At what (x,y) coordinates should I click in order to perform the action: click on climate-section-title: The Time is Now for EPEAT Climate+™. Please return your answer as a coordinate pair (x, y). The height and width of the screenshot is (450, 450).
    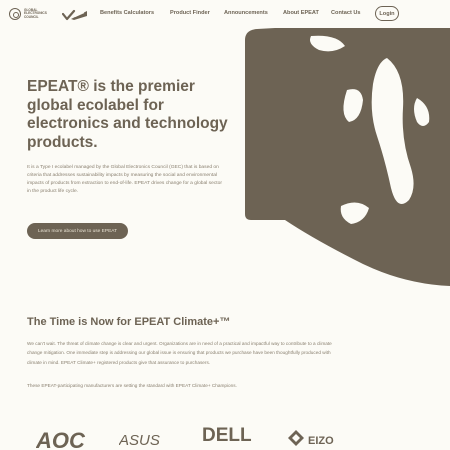
    Looking at the image, I should click on (129, 322).